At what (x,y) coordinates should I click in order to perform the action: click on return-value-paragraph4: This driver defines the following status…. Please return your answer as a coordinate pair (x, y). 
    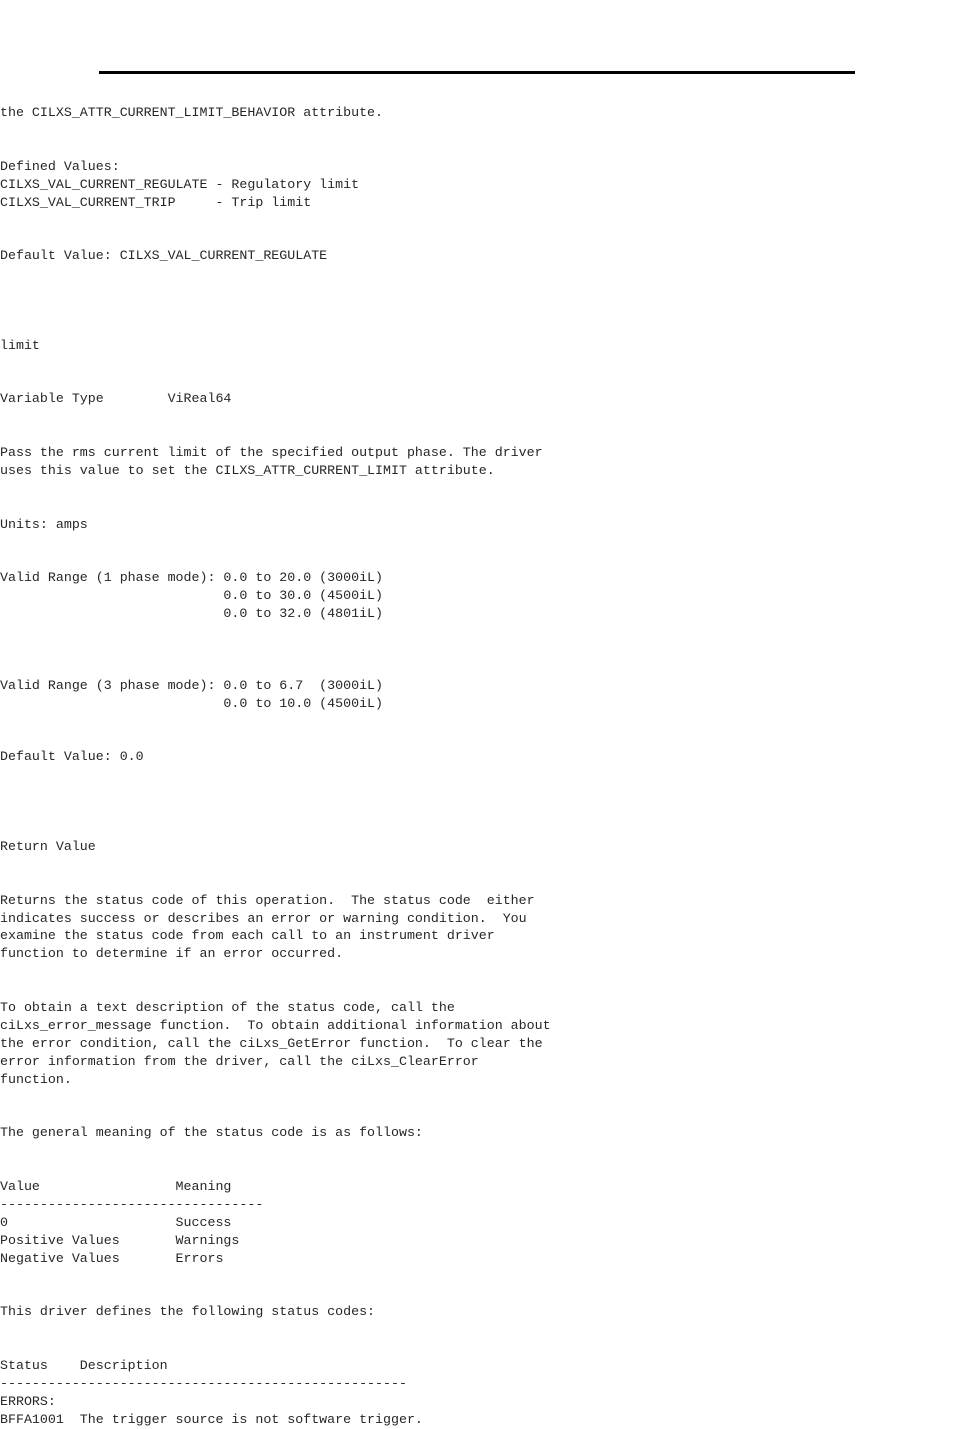
    Looking at the image, I should click on (188, 1312).